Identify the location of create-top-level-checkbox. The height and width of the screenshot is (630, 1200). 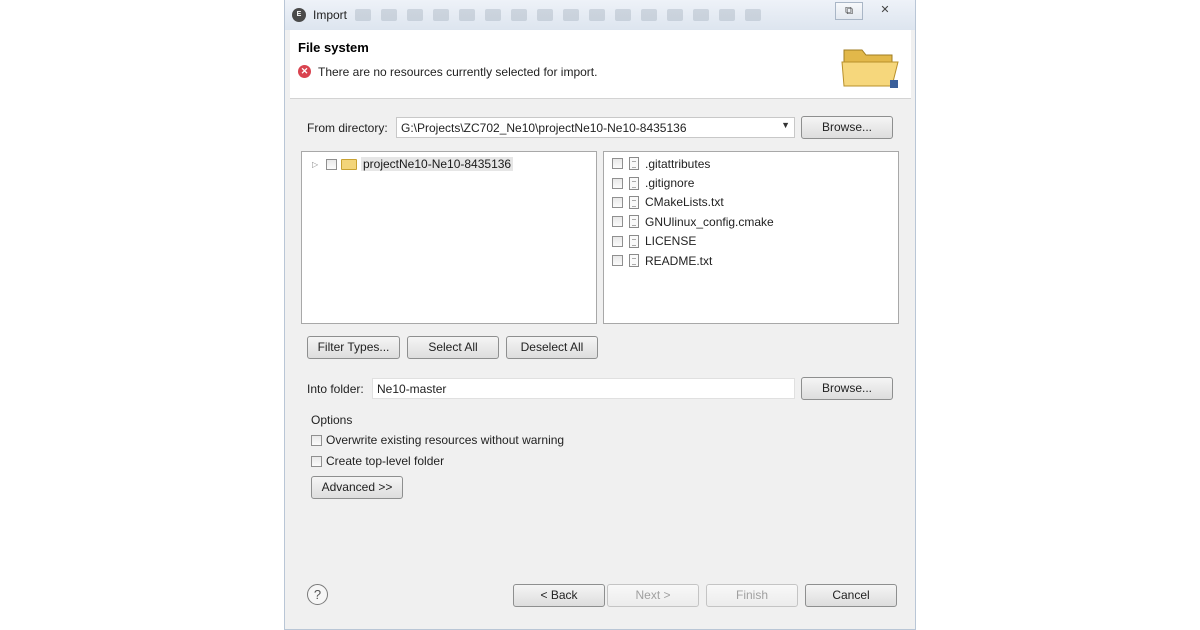
(316, 461).